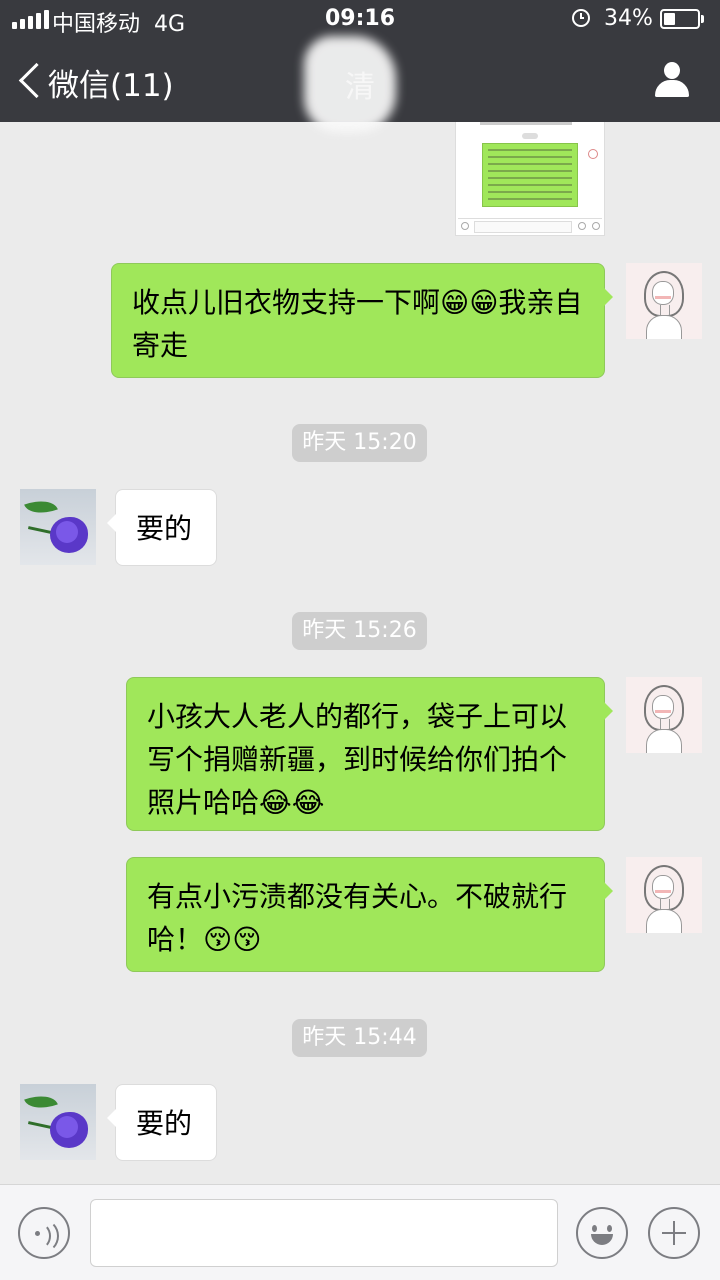 This screenshot has height=1280, width=720. What do you see at coordinates (44, 1233) in the screenshot?
I see `voice-icon` at bounding box center [44, 1233].